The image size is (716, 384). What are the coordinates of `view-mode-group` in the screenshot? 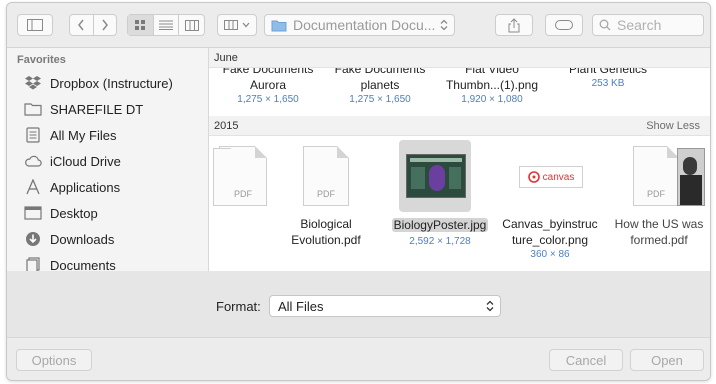 It's located at (166, 25).